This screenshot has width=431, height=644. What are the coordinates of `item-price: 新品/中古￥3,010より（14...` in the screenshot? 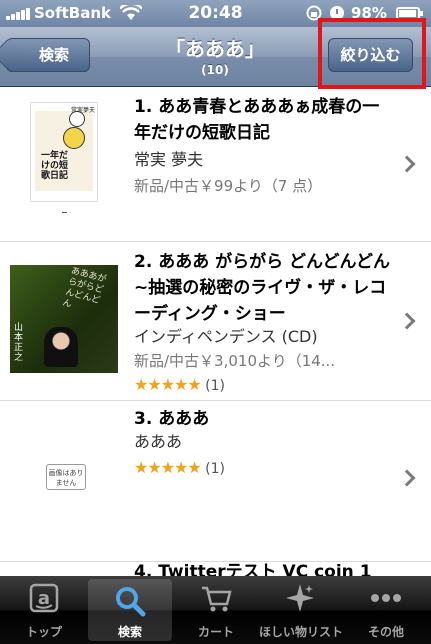 It's located at (235, 361).